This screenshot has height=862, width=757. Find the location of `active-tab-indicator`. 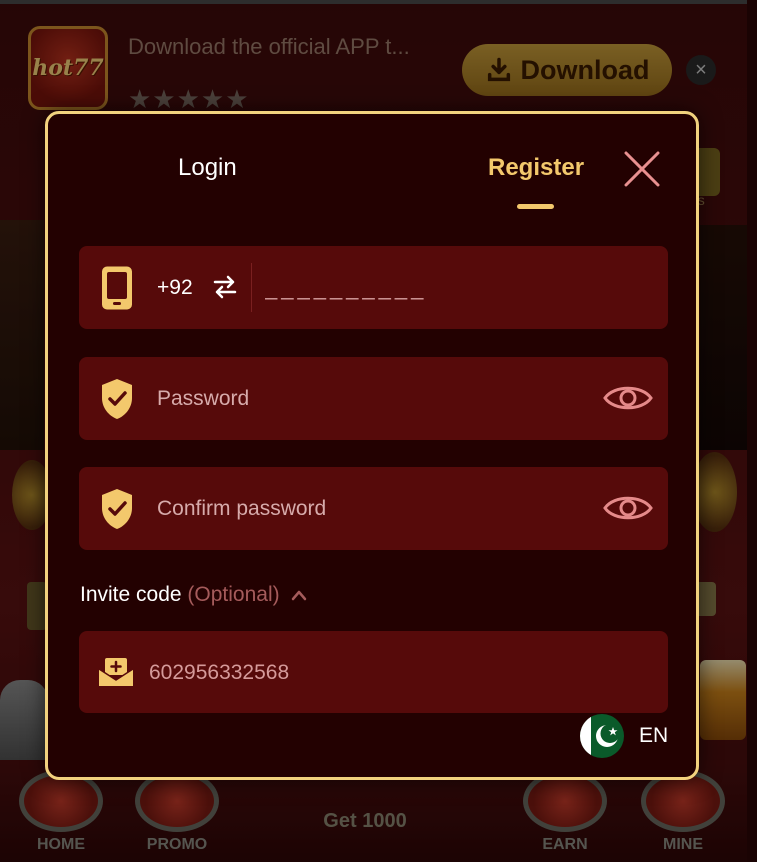

active-tab-indicator is located at coordinates (535, 206).